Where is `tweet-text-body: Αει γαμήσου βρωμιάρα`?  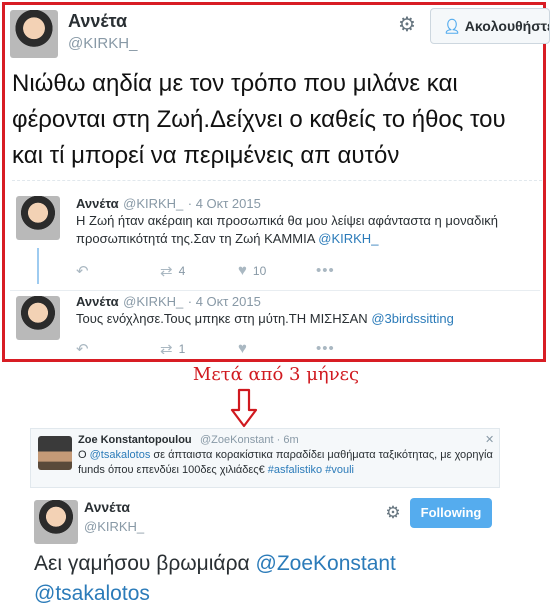 tweet-text-body: Αει γαμήσου βρωμιάρα is located at coordinates (145, 563).